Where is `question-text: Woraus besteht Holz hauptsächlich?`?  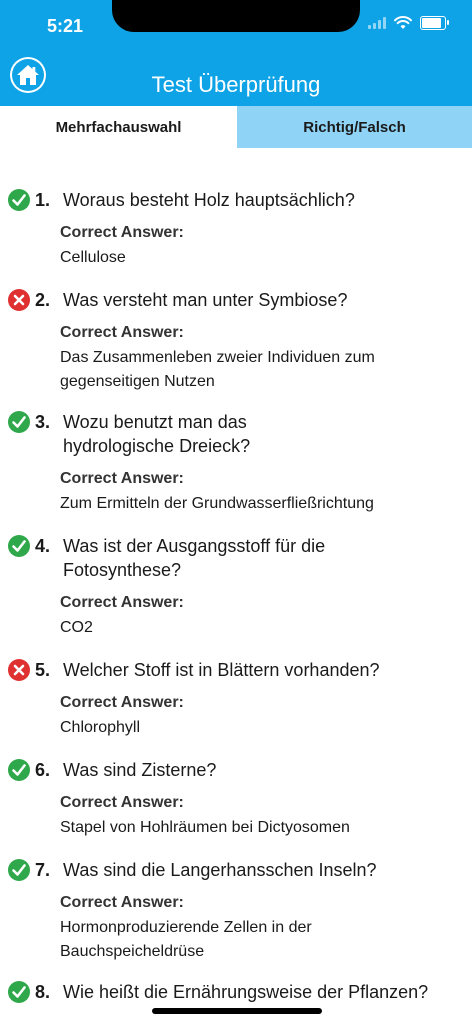
question-text: Woraus besteht Holz hauptsächlich? is located at coordinates (209, 200).